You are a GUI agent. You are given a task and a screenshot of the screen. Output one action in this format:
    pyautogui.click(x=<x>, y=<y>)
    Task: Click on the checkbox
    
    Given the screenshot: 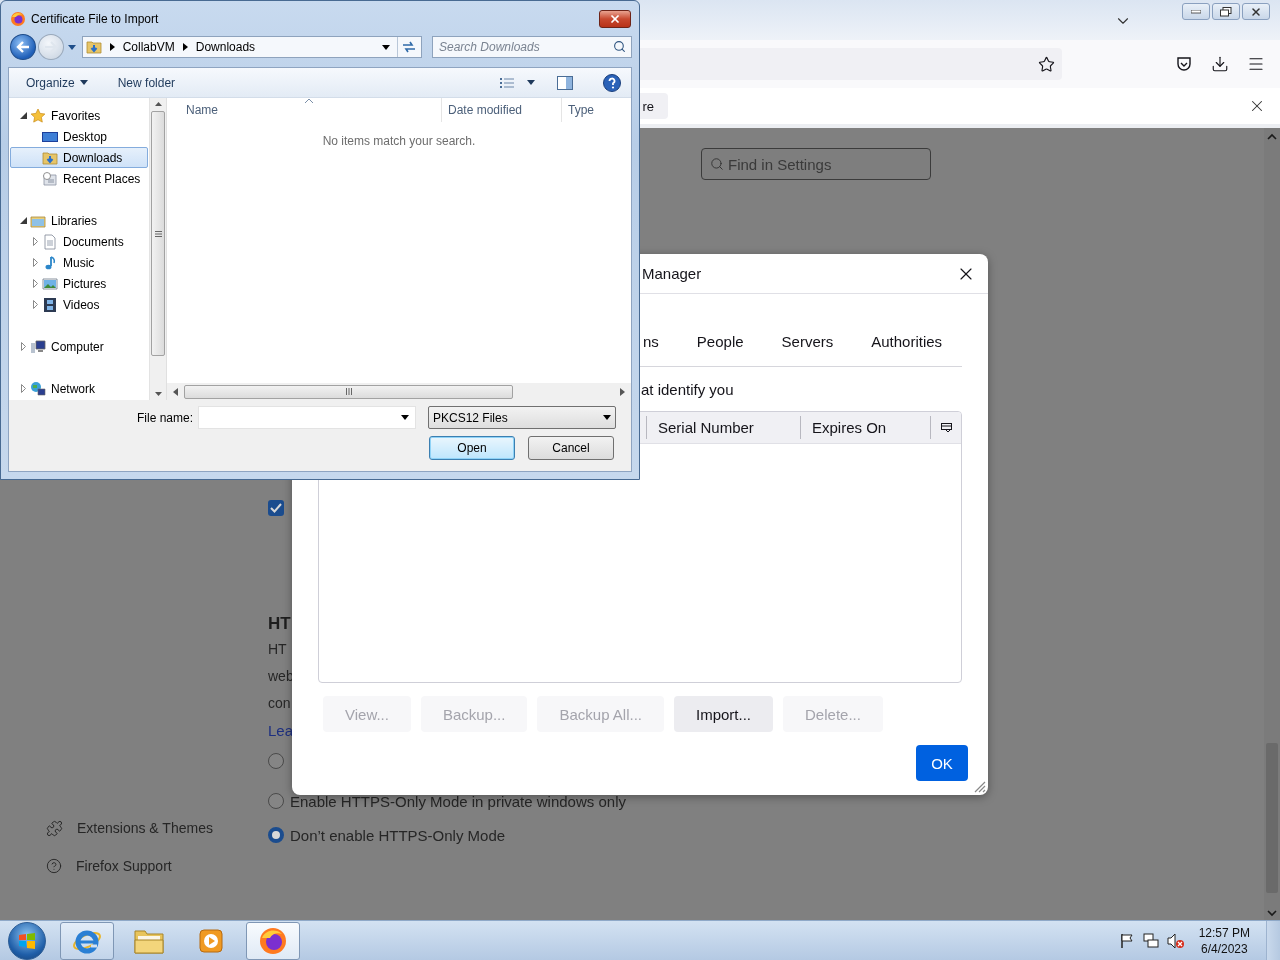 What is the action you would take?
    pyautogui.click(x=276, y=508)
    